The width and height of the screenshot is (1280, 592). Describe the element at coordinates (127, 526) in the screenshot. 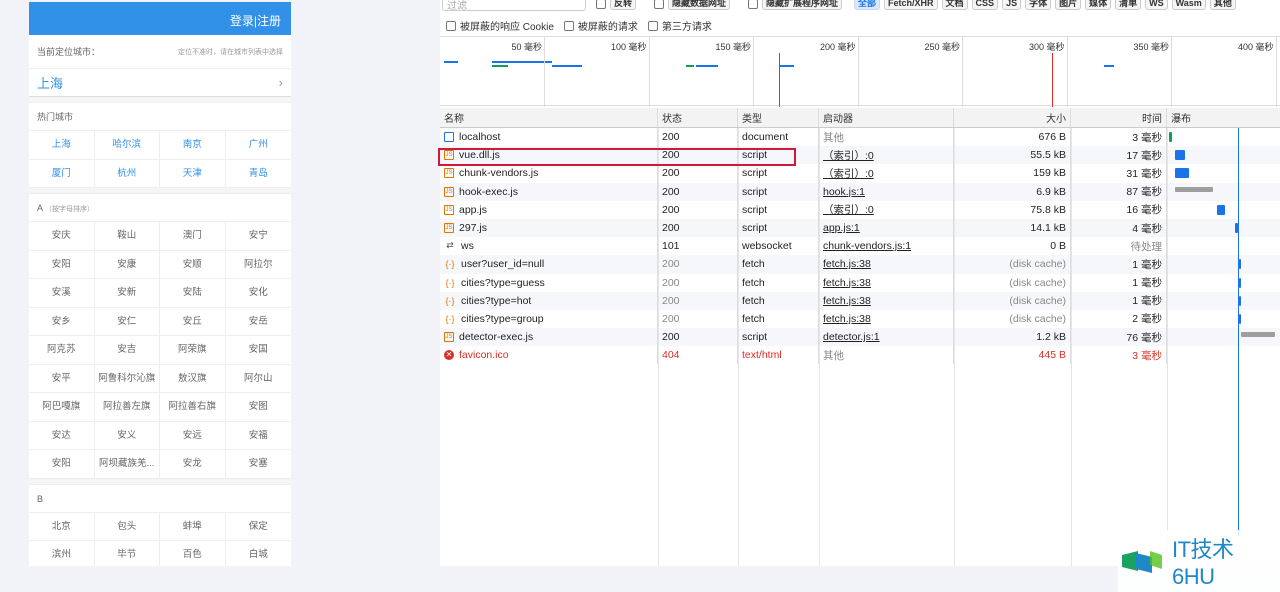

I see `city-item: 包头` at that location.